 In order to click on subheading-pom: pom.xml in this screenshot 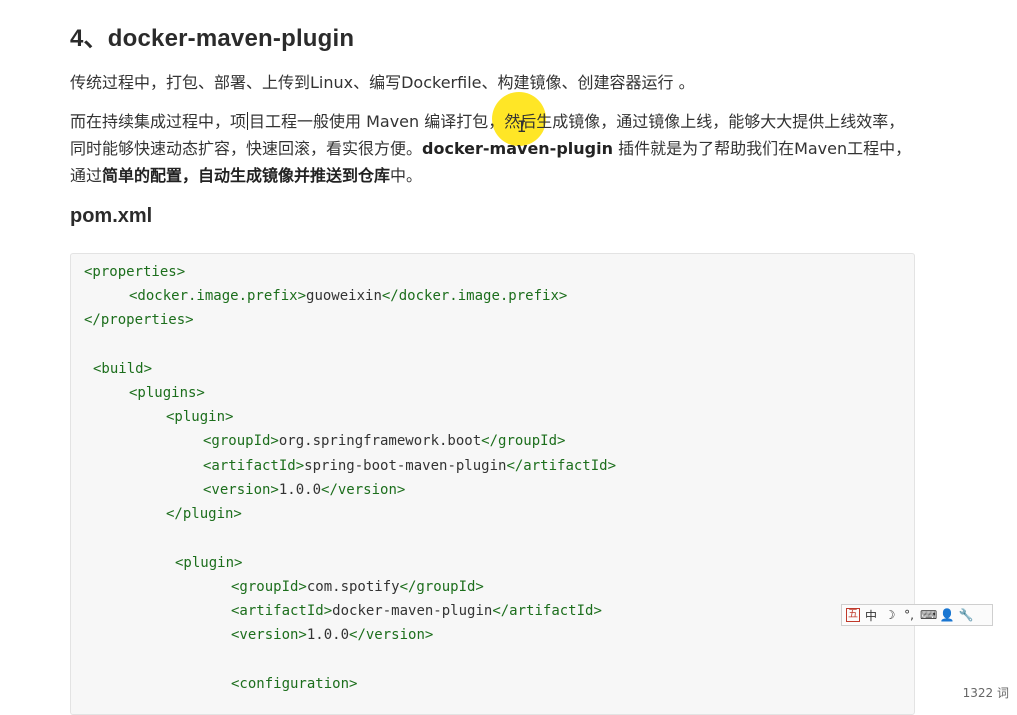, I will do `click(111, 216)`.